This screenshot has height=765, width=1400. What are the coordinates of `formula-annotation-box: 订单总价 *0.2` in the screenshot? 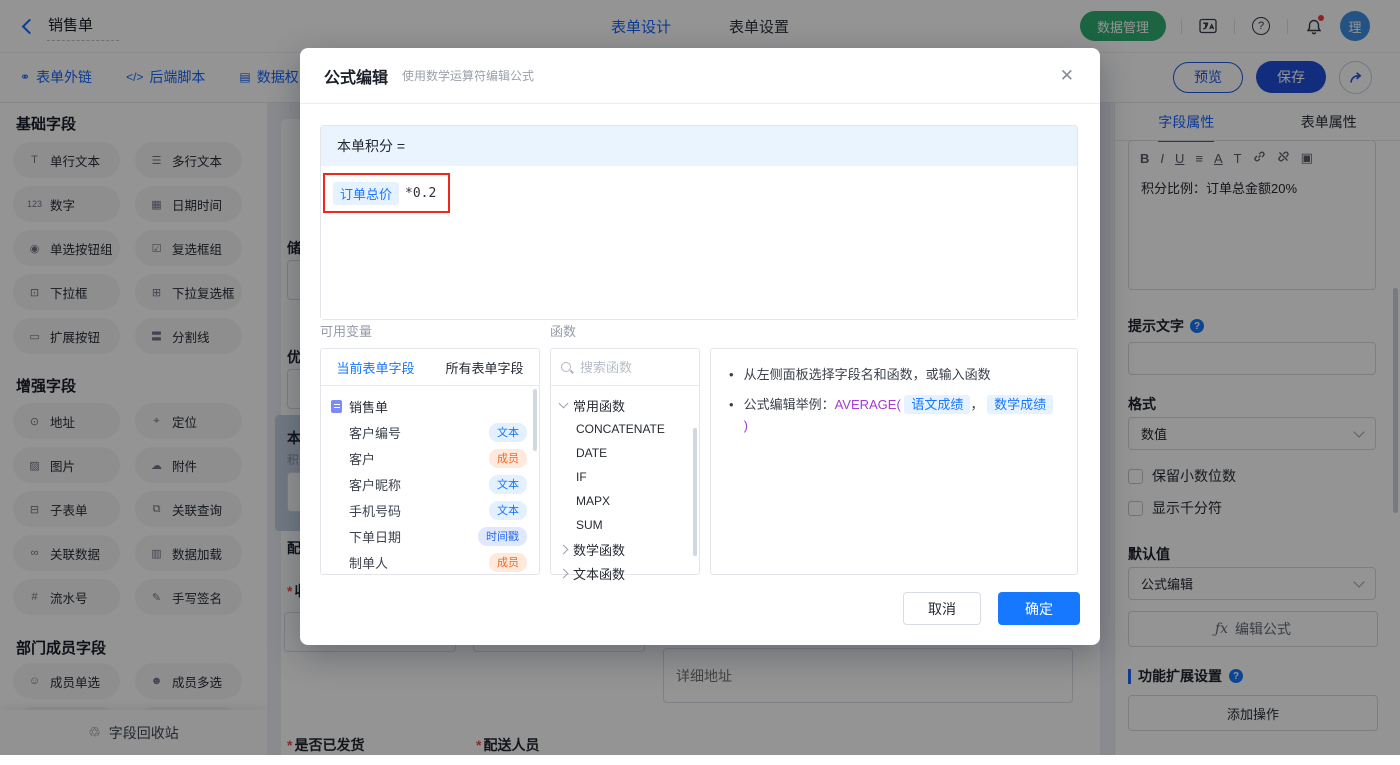 It's located at (386, 193).